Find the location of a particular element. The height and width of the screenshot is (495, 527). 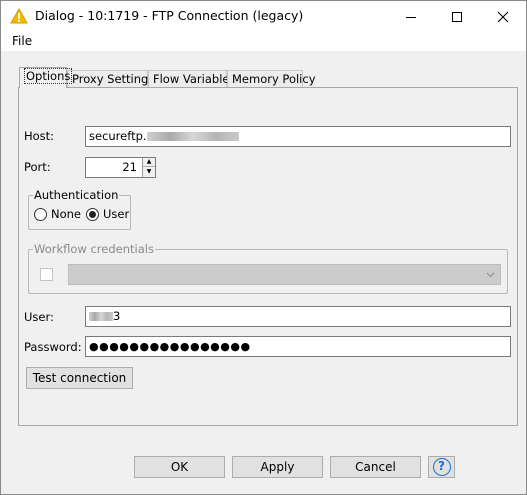

close-button is located at coordinates (503, 16).